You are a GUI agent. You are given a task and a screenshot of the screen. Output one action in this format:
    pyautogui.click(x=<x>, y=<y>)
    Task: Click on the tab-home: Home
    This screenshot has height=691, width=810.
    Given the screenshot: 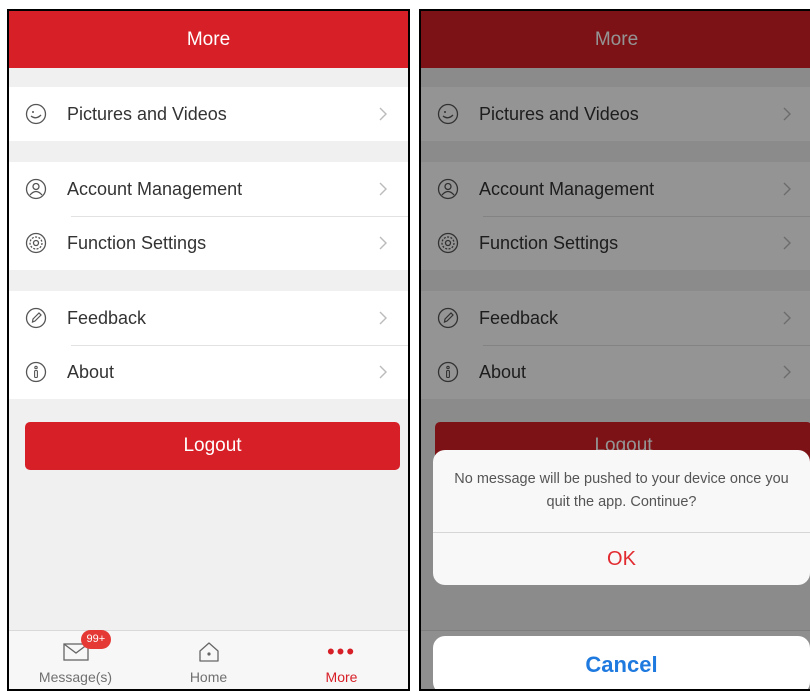 What is the action you would take?
    pyautogui.click(x=208, y=660)
    